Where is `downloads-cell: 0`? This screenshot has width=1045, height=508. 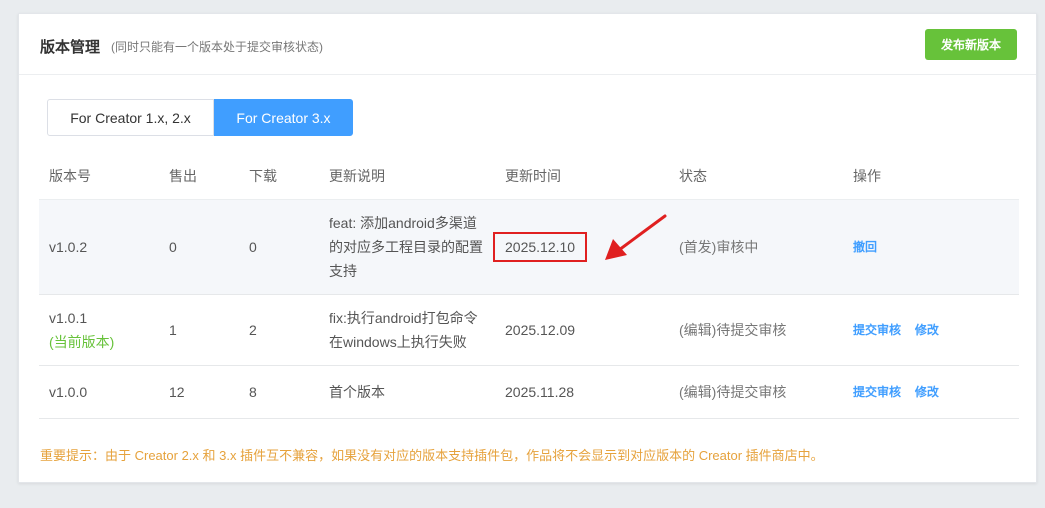 downloads-cell: 0 is located at coordinates (279, 247).